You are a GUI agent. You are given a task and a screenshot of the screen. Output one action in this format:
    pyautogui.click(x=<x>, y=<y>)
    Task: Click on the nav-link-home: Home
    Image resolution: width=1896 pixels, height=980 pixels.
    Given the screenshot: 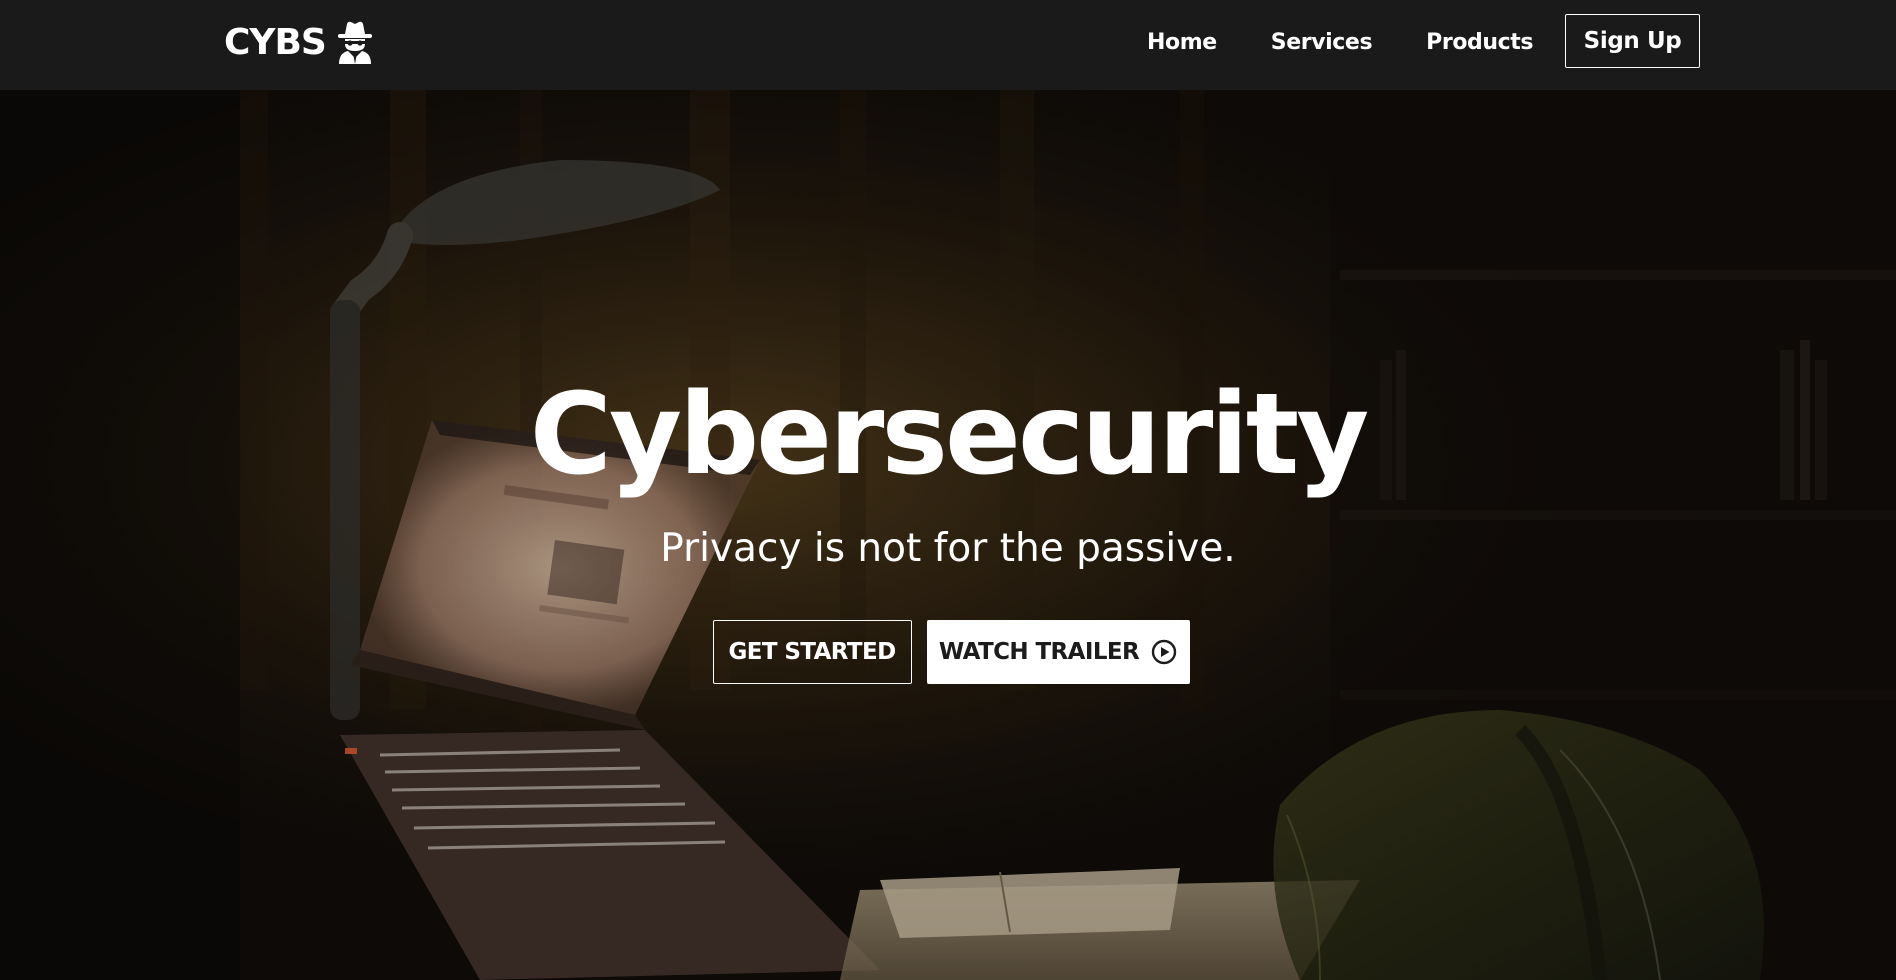 What is the action you would take?
    pyautogui.click(x=1182, y=42)
    